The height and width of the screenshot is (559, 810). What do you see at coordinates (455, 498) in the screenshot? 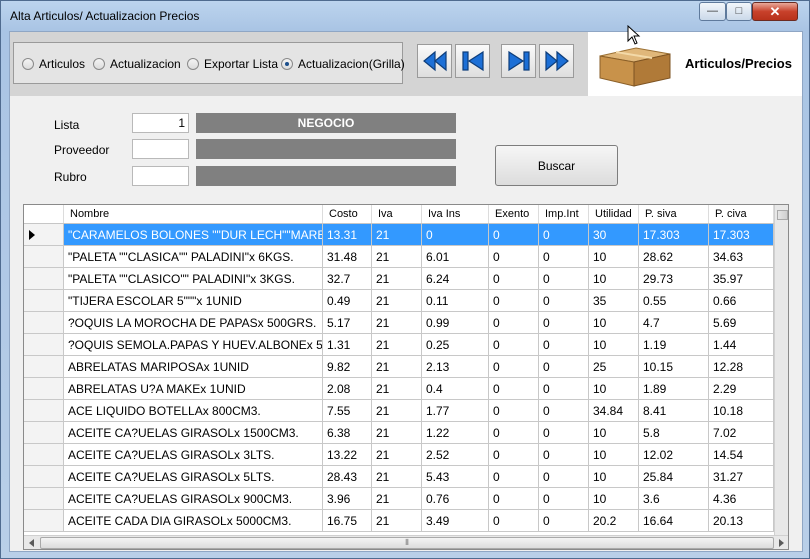
I see `table-cell: 0.76` at bounding box center [455, 498].